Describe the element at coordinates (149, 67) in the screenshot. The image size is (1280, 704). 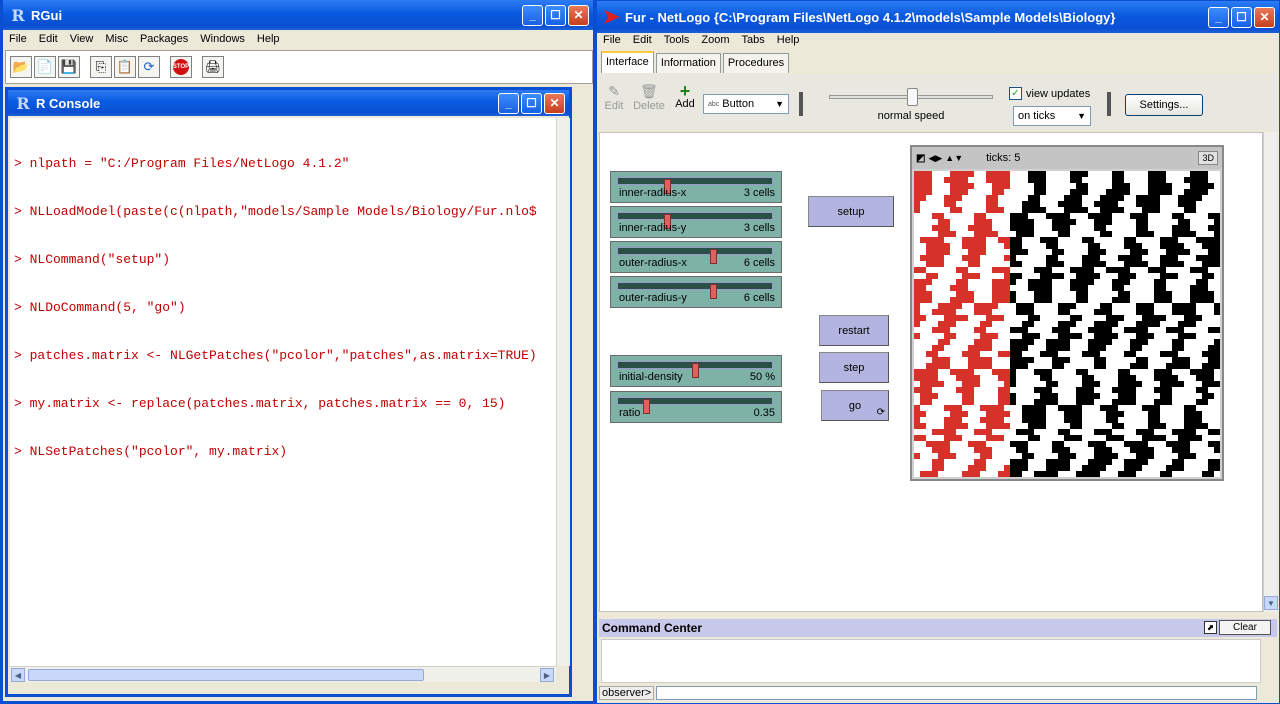
I see `copy-paste-icon: ⟳` at that location.